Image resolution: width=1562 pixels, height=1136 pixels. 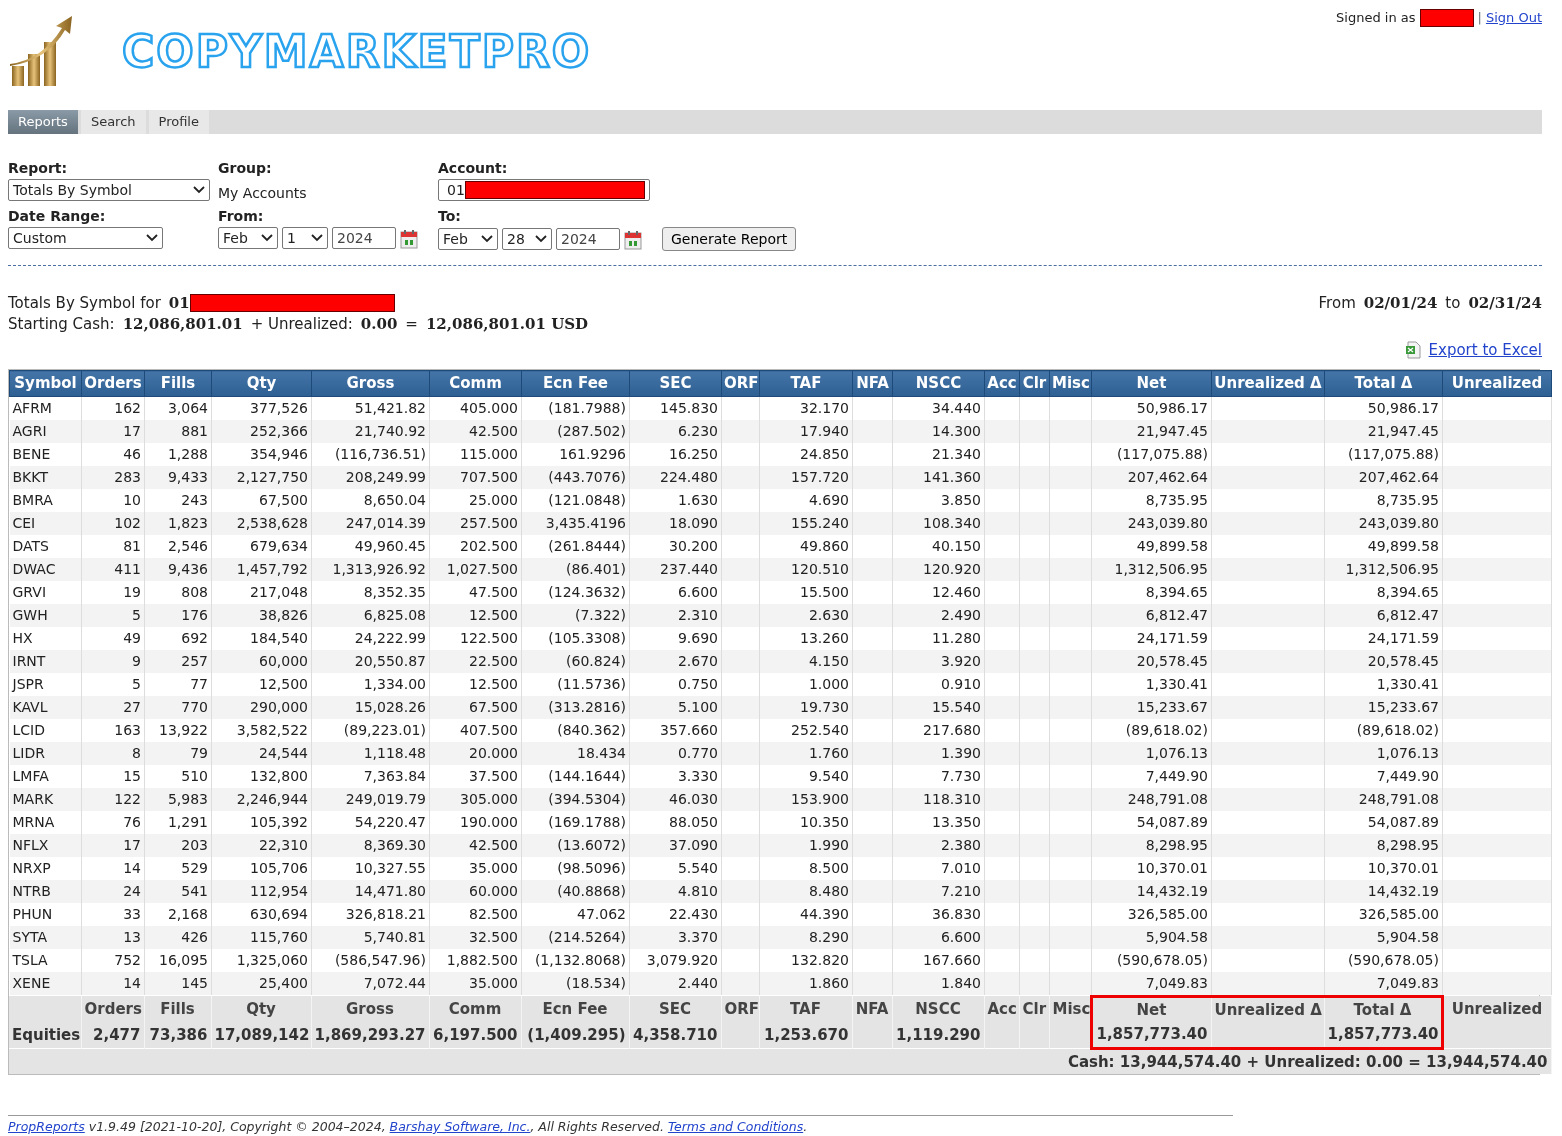 I want to click on table-cell: 15,233.67, so click(x=1383, y=707).